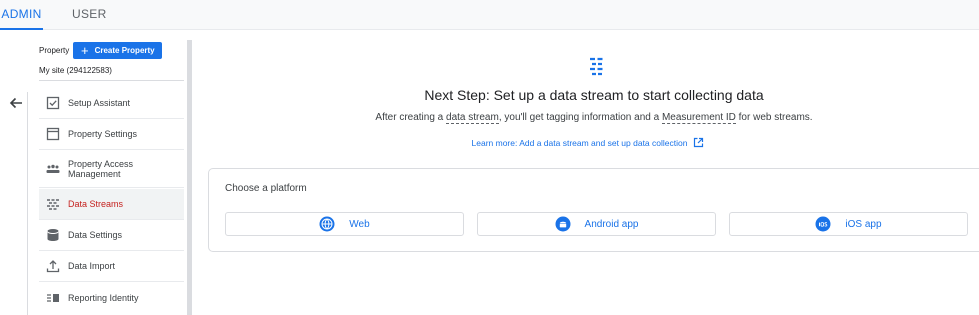 The image size is (979, 315). Describe the element at coordinates (698, 143) in the screenshot. I see `external-link-icon` at that location.